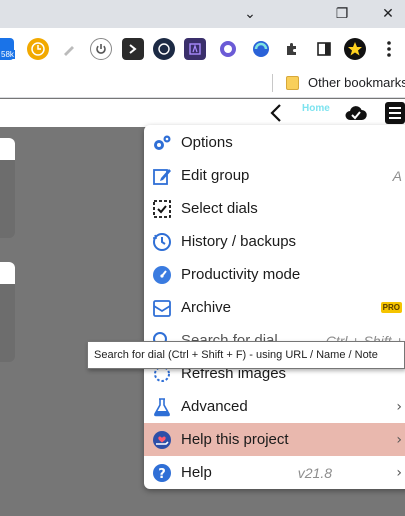 The height and width of the screenshot is (516, 405). What do you see at coordinates (241, 274) in the screenshot?
I see `menu-item-label: Productivity mode` at bounding box center [241, 274].